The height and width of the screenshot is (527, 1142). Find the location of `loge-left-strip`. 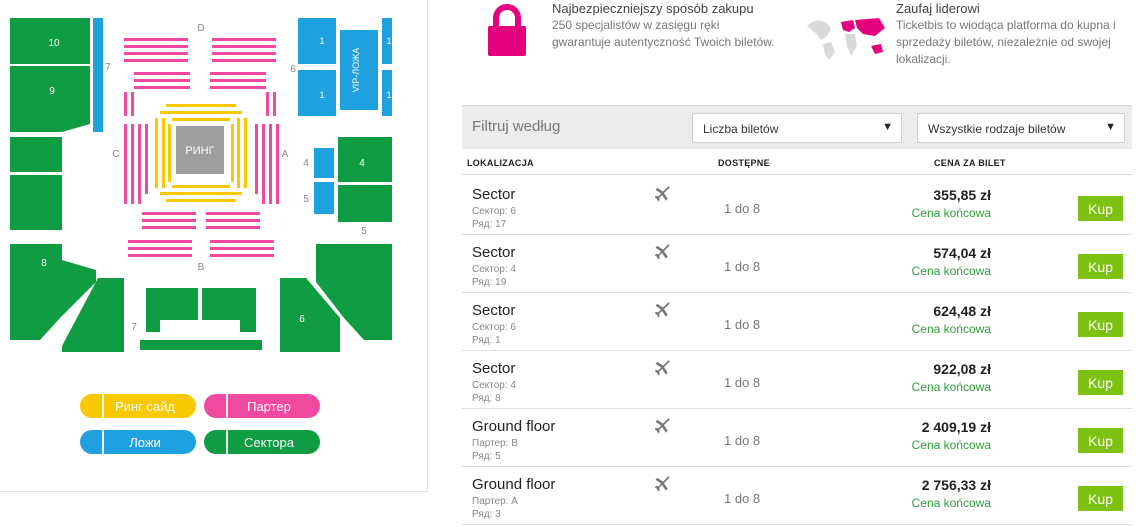

loge-left-strip is located at coordinates (98, 75).